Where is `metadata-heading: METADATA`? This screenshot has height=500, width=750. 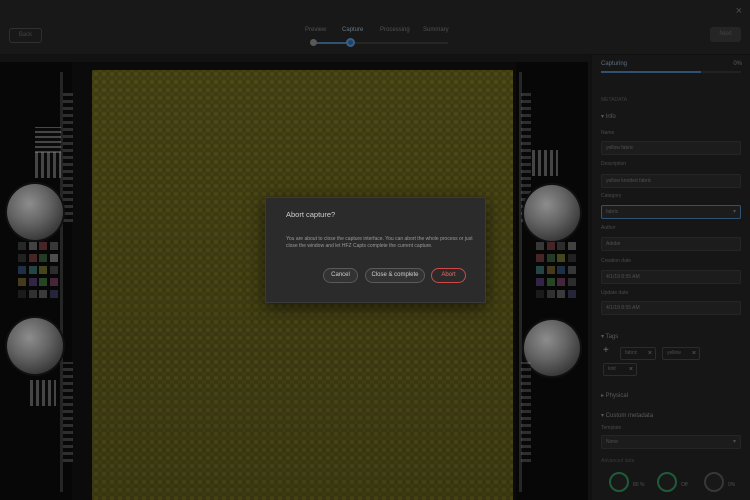
metadata-heading: METADATA is located at coordinates (614, 100).